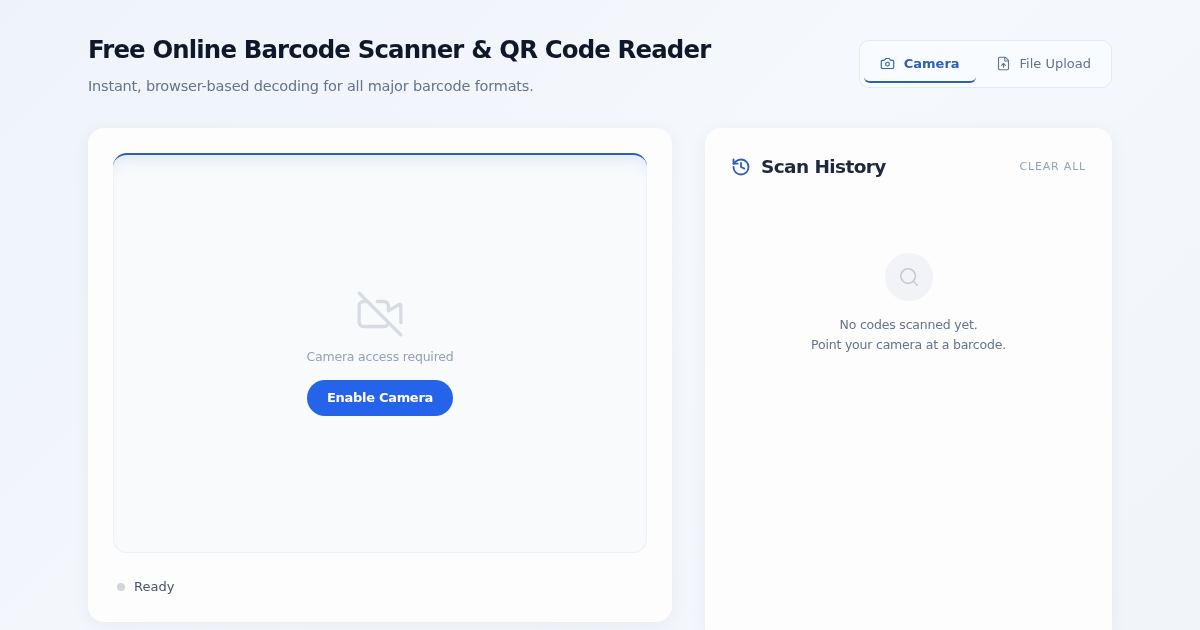  What do you see at coordinates (741, 166) in the screenshot?
I see `history-icon` at bounding box center [741, 166].